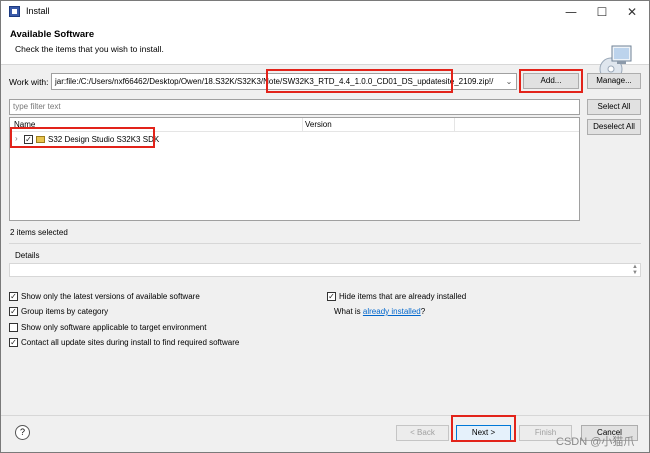 The width and height of the screenshot is (650, 453). Describe the element at coordinates (325, 12) in the screenshot. I see `title-bar: Install — ☐ ✕` at that location.